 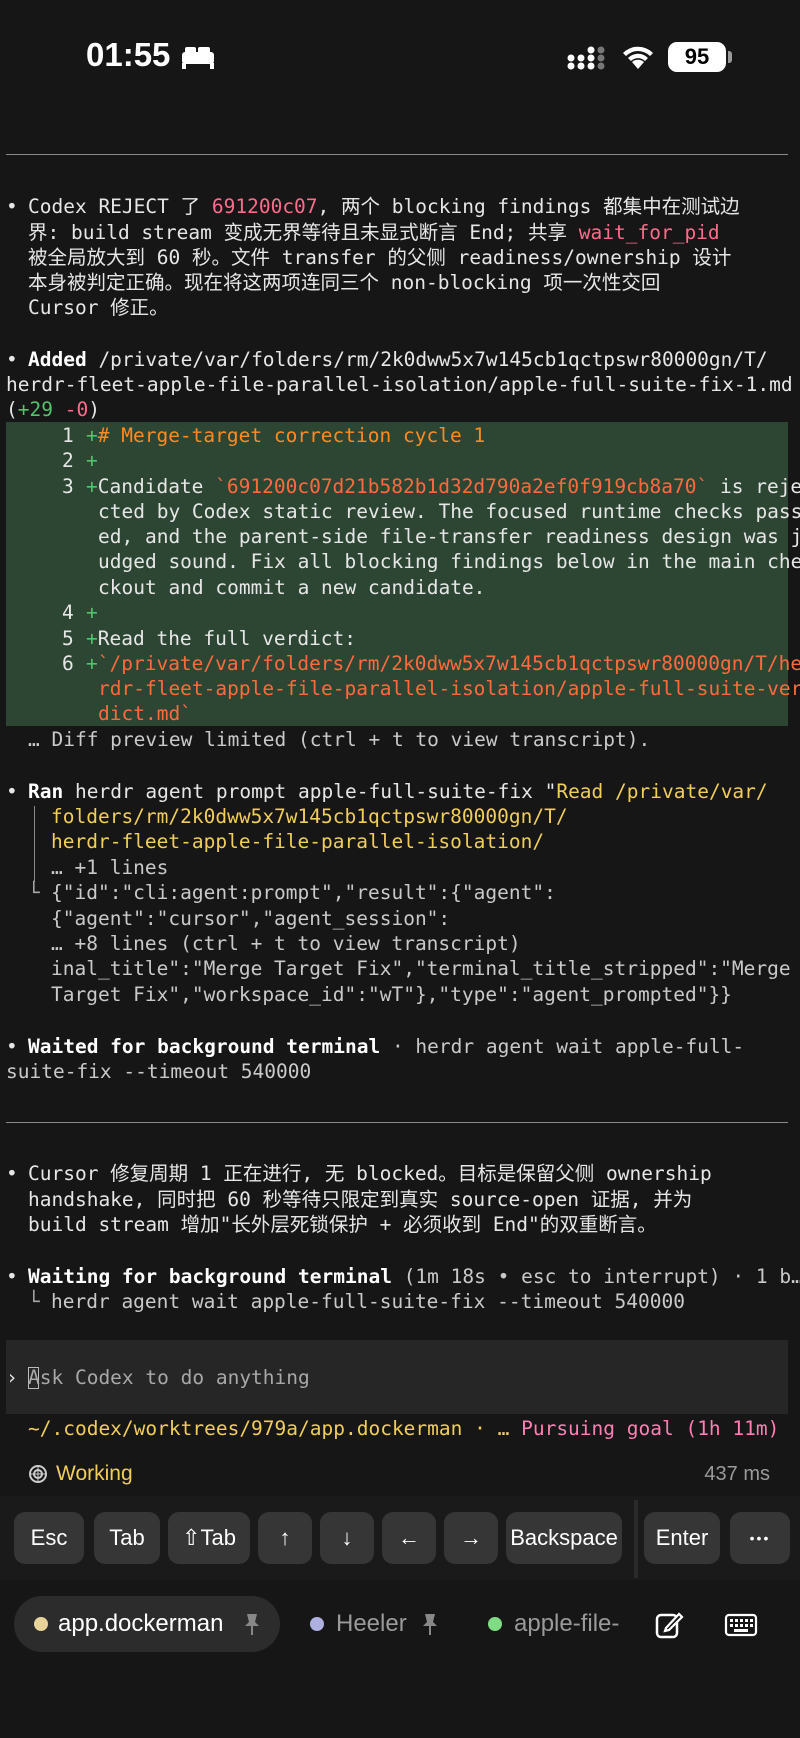 I want to click on wifi-icon, so click(x=638, y=57).